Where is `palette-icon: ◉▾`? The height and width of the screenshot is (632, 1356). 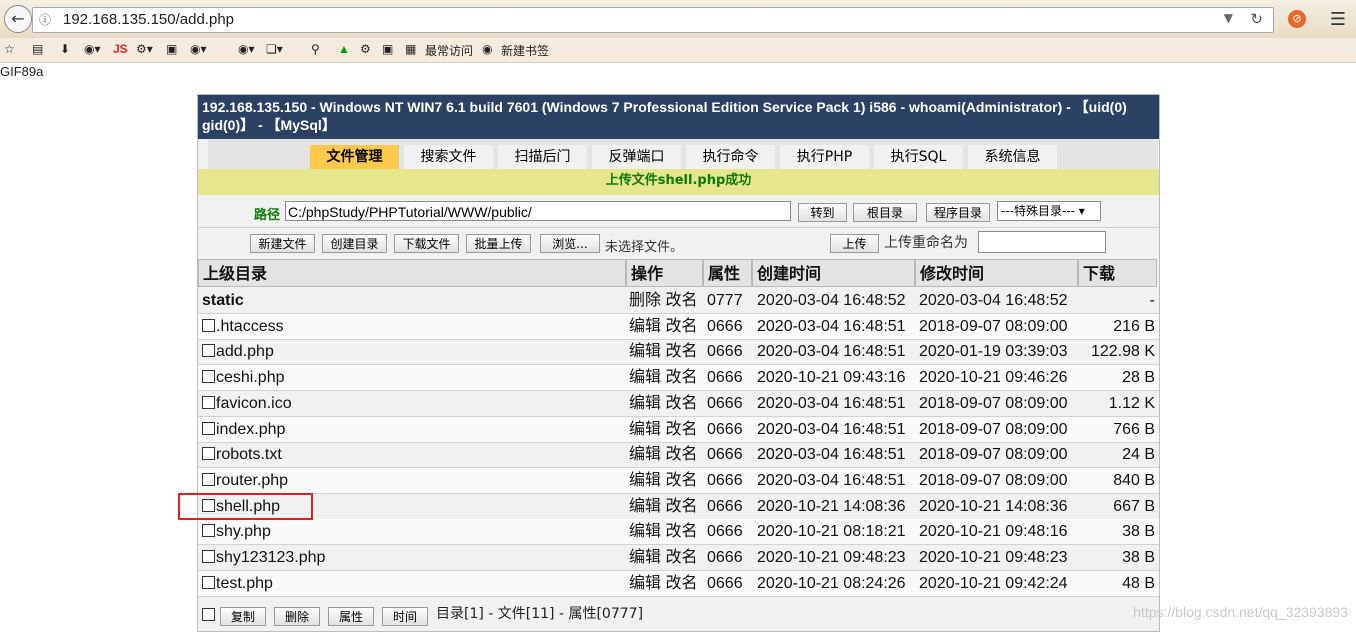
palette-icon: ◉▾ is located at coordinates (198, 49).